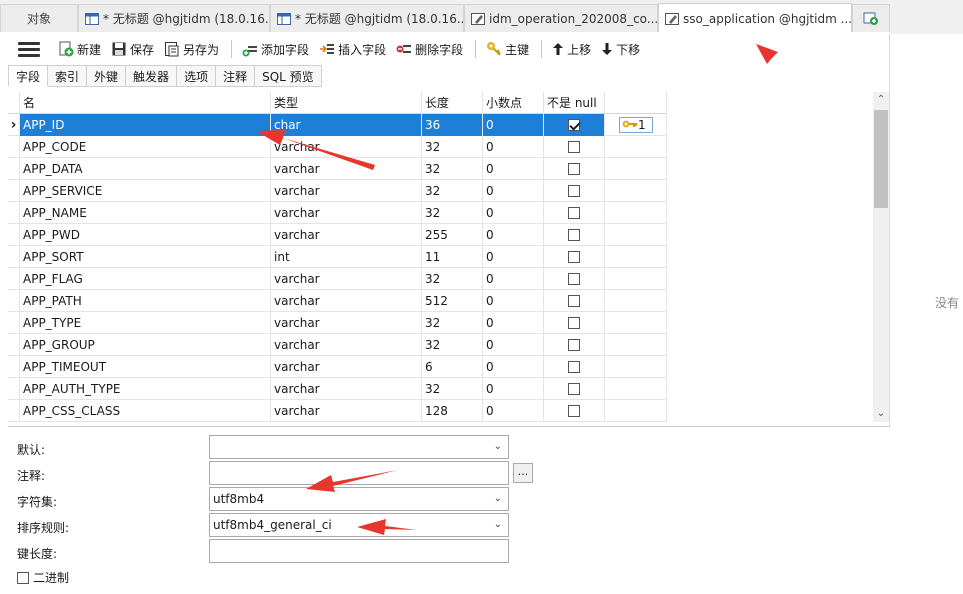 This screenshot has width=963, height=594. What do you see at coordinates (346, 103) in the screenshot?
I see `column-header-type: 类型` at bounding box center [346, 103].